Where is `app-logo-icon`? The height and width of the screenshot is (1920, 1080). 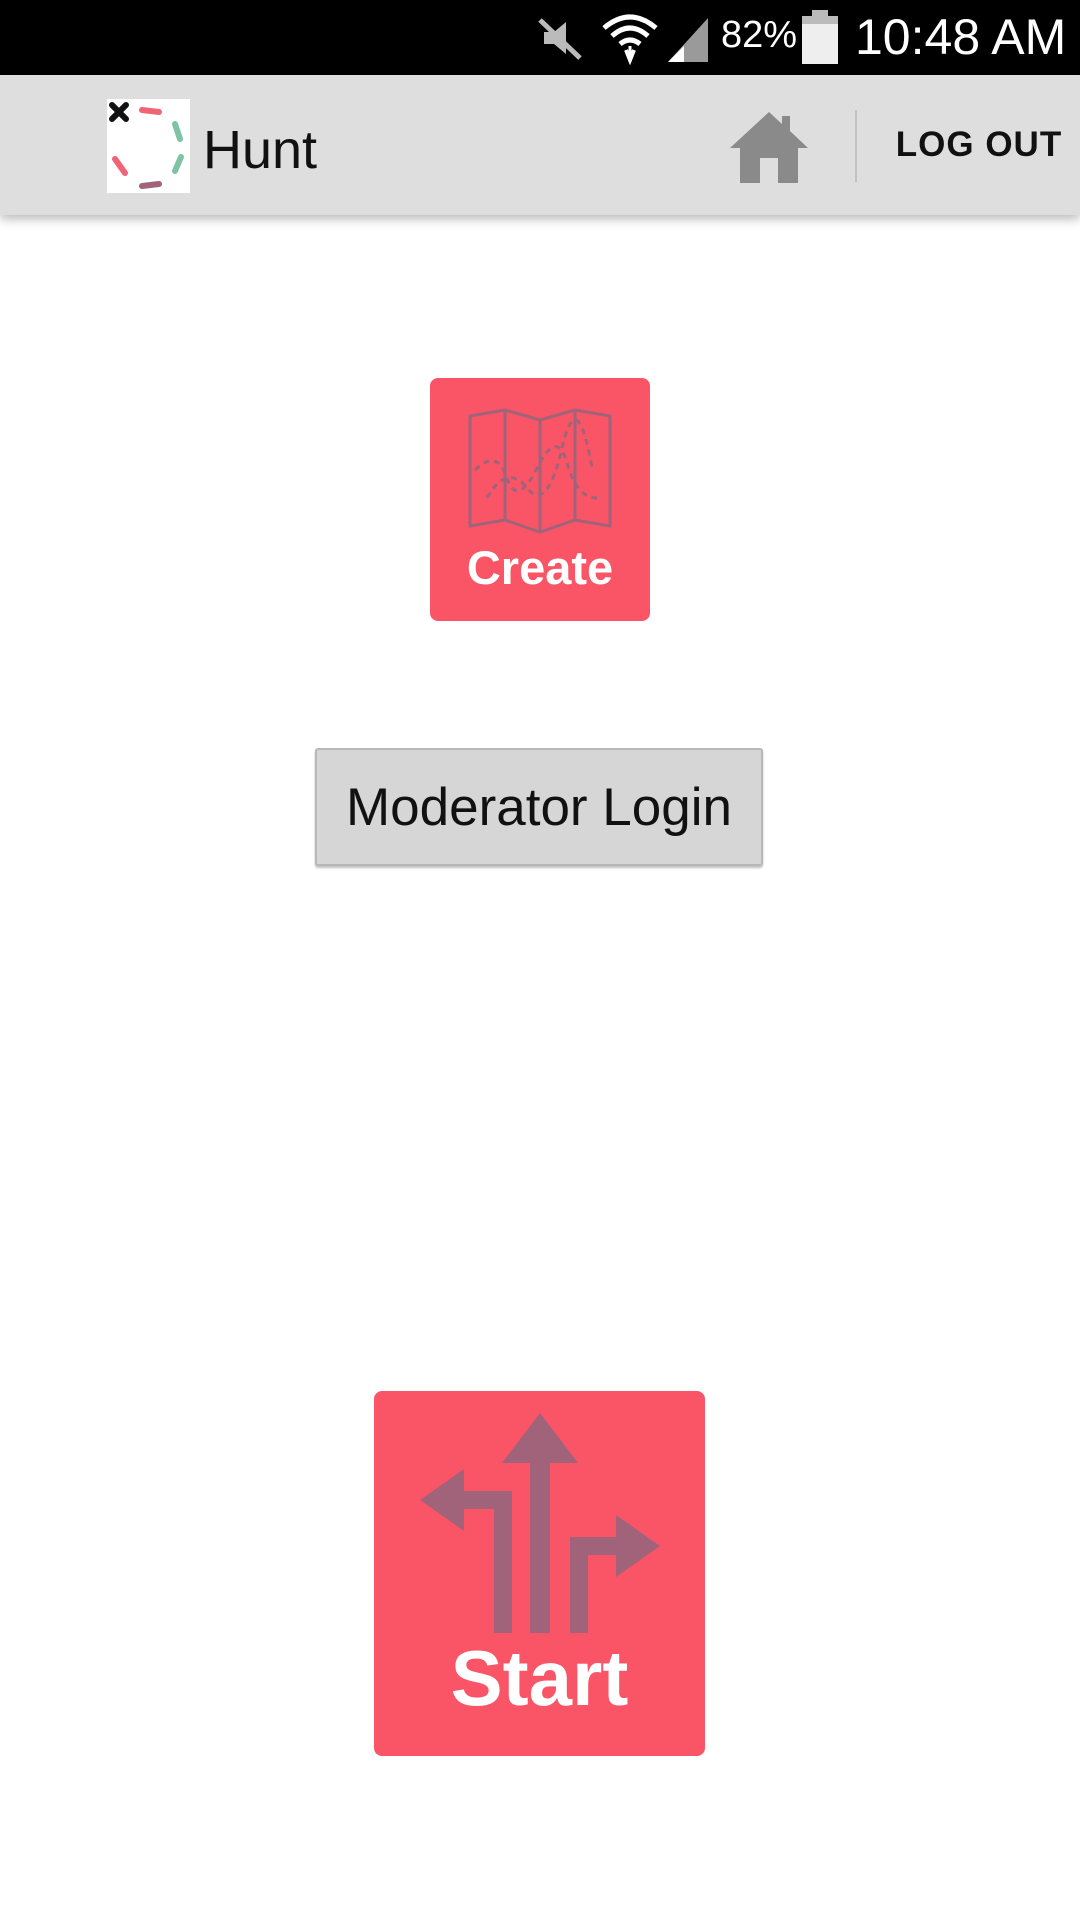 app-logo-icon is located at coordinates (148, 146).